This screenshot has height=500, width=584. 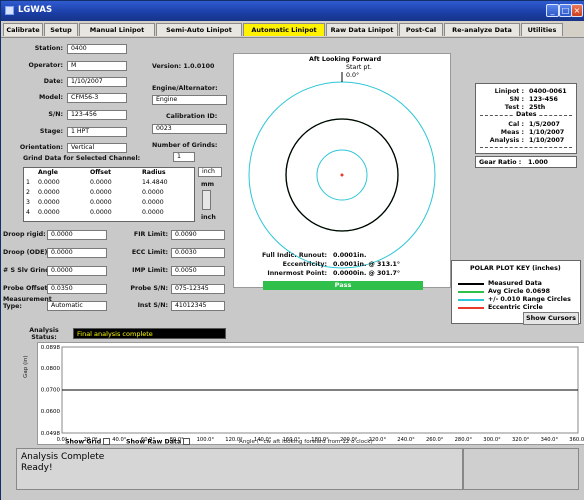 What do you see at coordinates (51, 348) in the screenshot?
I see `y-tick-label: 0.0898` at bounding box center [51, 348].